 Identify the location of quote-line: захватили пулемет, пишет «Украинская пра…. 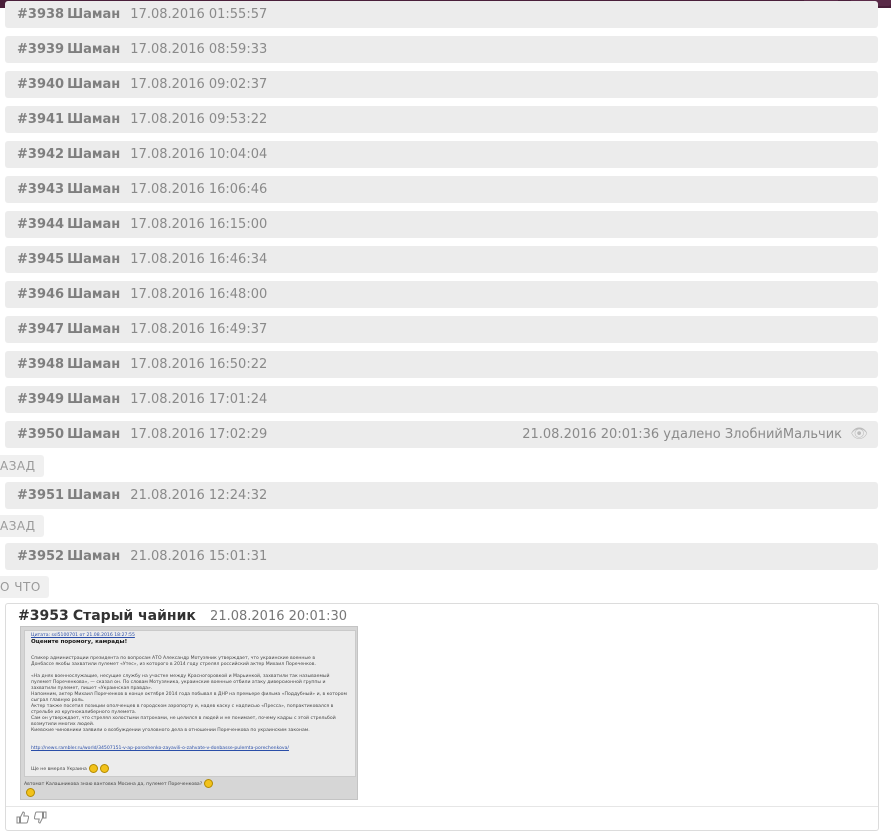
(92, 688).